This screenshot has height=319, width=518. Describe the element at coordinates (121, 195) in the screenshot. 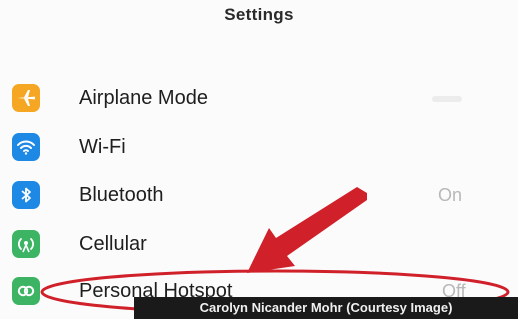

I see `bluetooth-label: Bluetooth` at that location.